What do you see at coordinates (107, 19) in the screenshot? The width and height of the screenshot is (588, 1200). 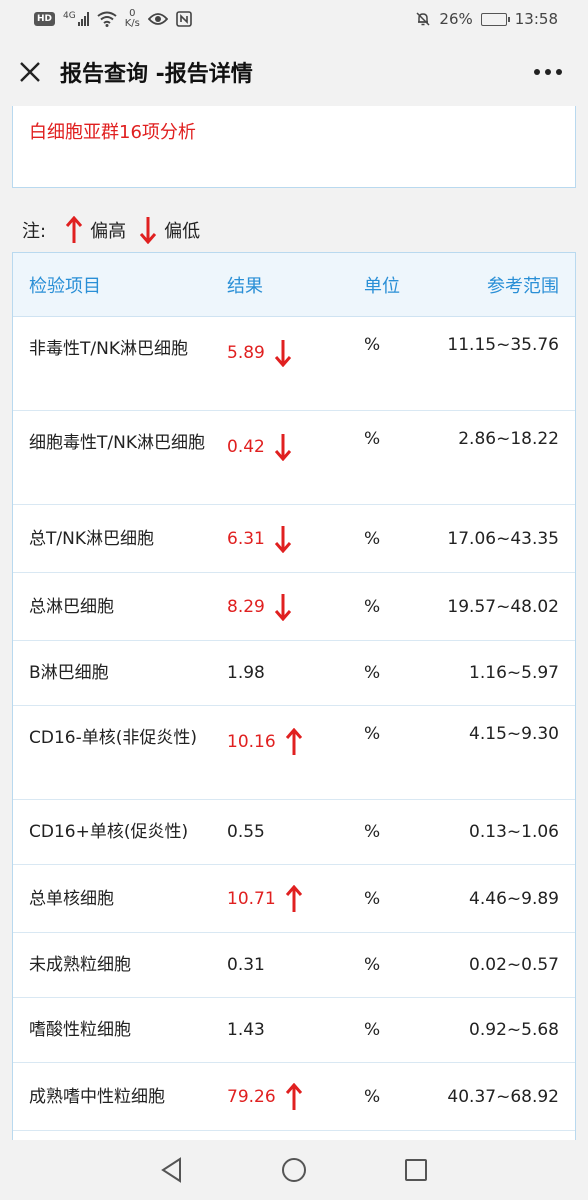 I see `wifi-icon` at bounding box center [107, 19].